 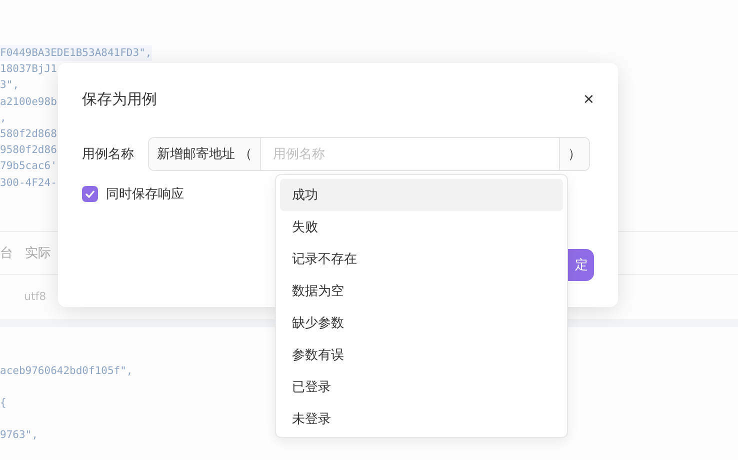 I want to click on field-label: 用例名称, so click(x=108, y=154).